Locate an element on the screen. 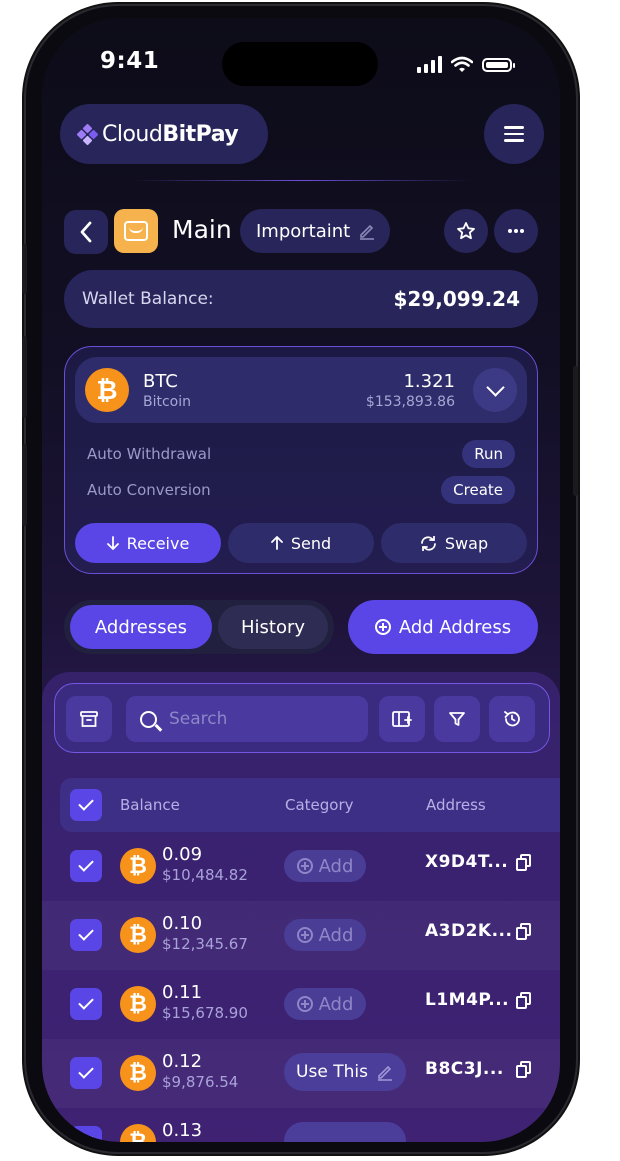 The height and width of the screenshot is (1161, 620). search-input is located at coordinates (254, 719).